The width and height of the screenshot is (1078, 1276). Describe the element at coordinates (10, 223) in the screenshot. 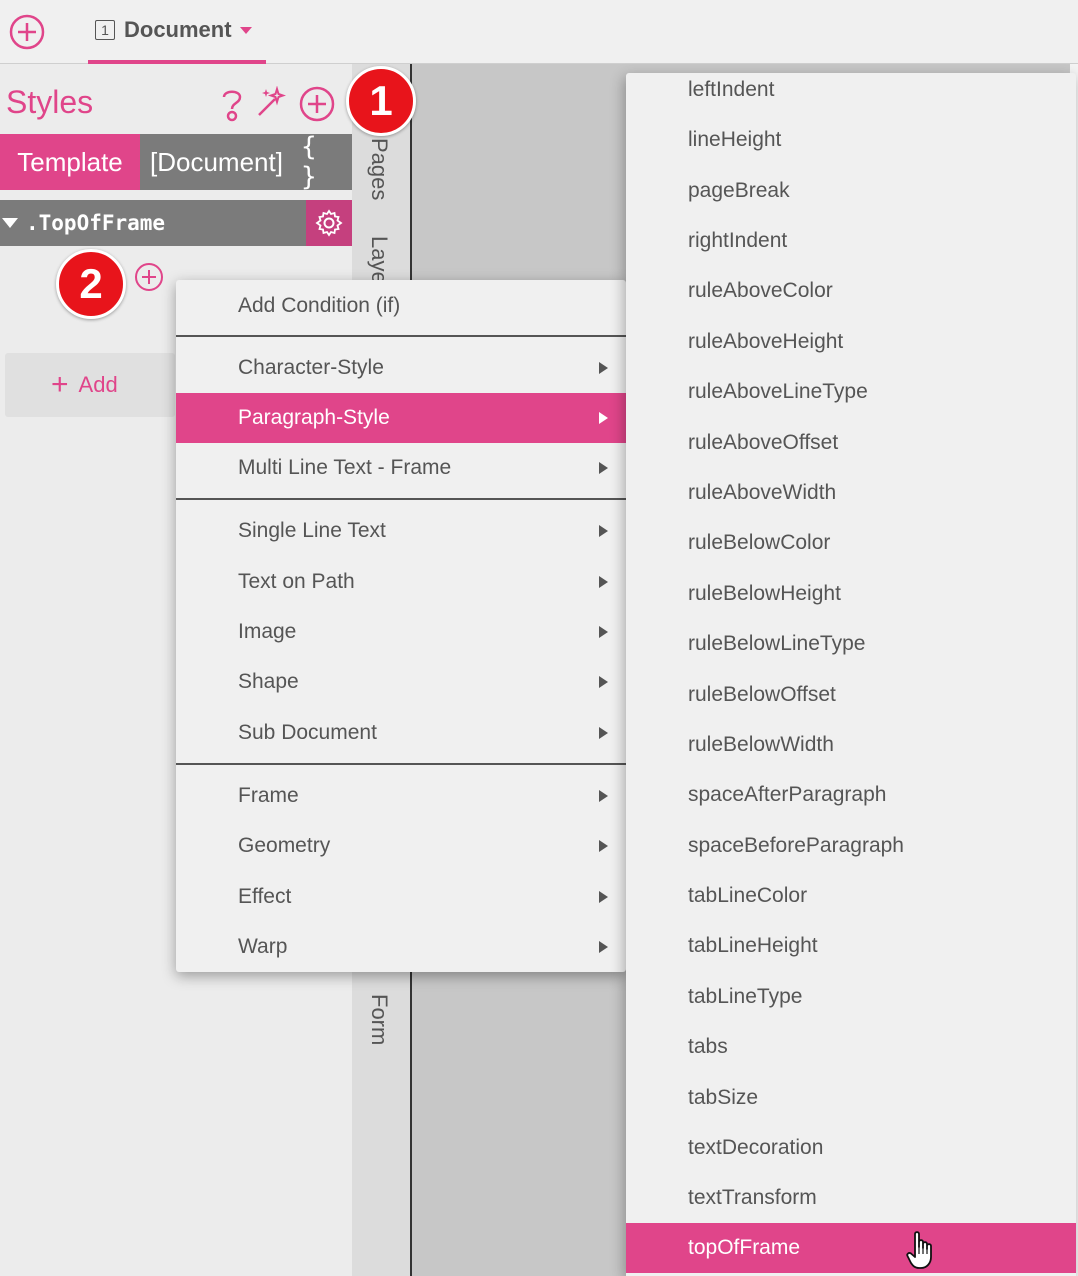

I see `disclosure-triangle-icon` at that location.